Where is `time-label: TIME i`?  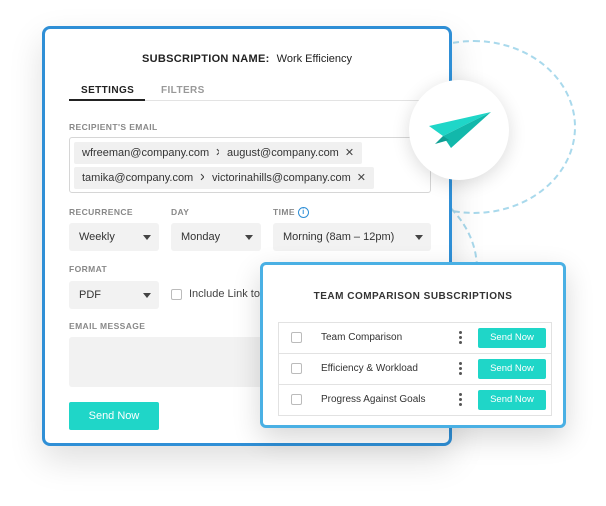 time-label: TIME i is located at coordinates (291, 213).